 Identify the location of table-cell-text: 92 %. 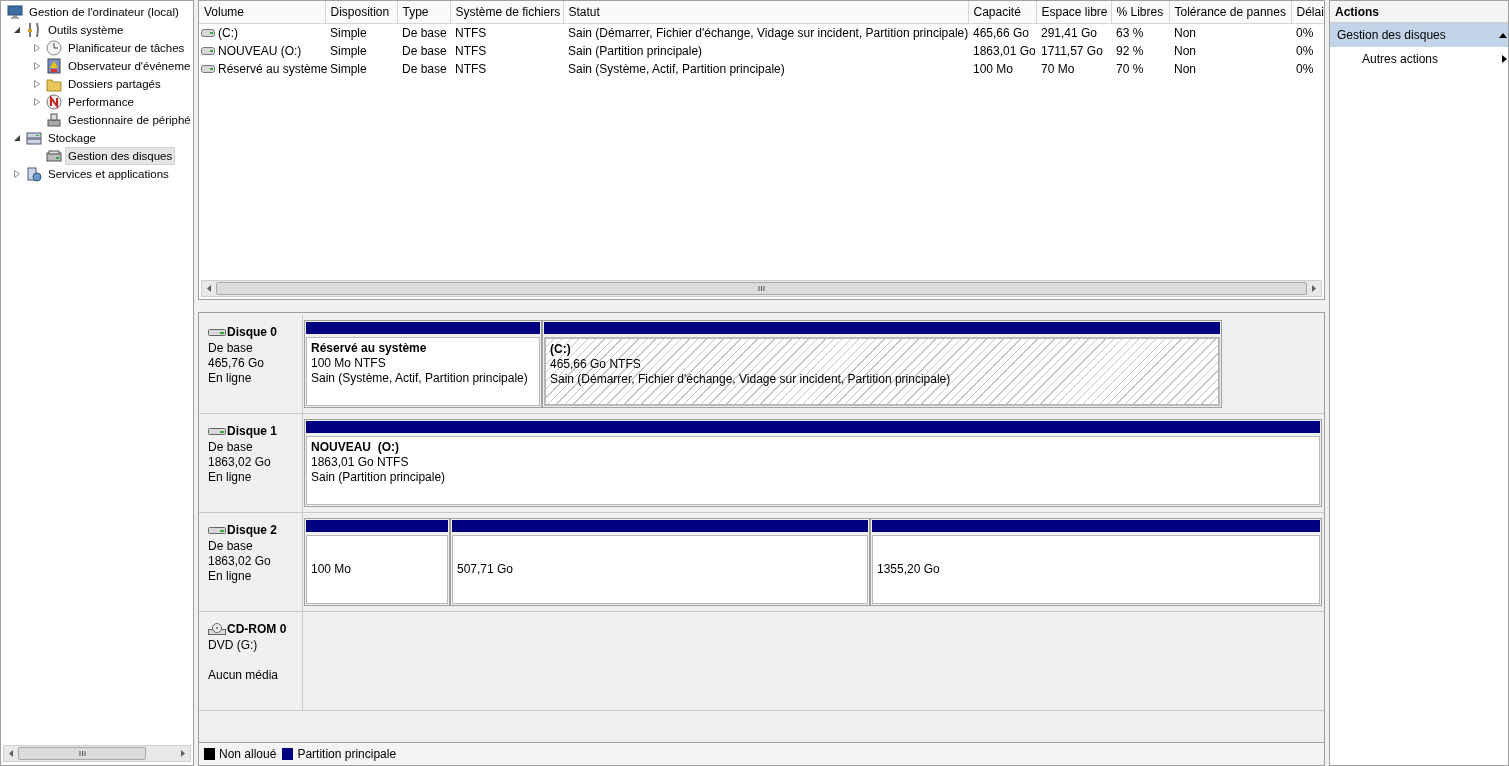
(1130, 51).